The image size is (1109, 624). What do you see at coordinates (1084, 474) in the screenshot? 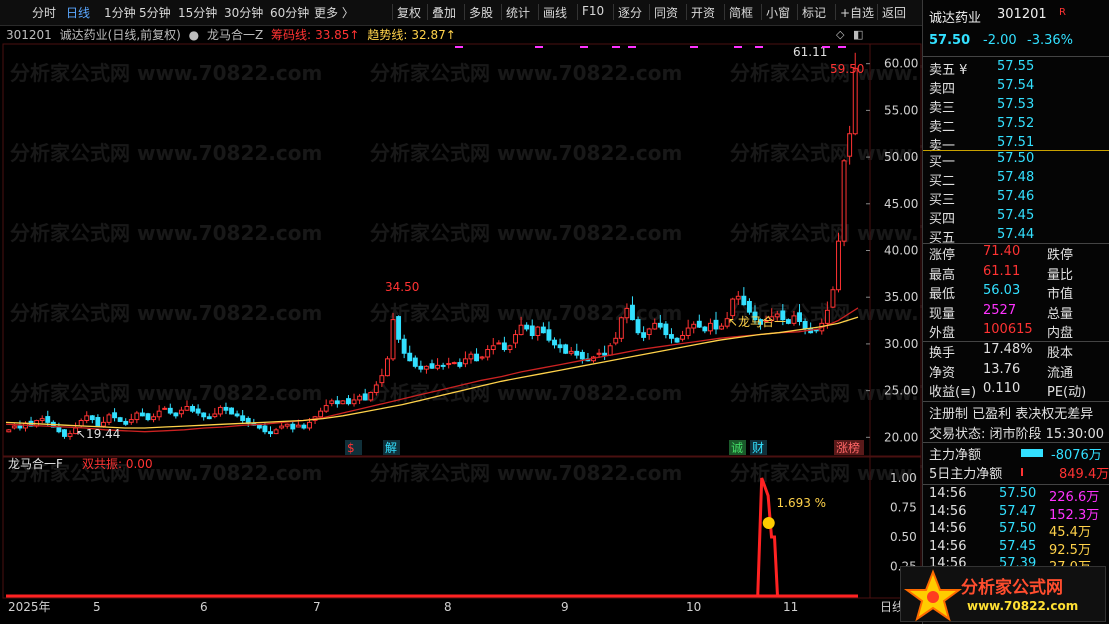
I see `flow5-value: 849.4万` at bounding box center [1084, 474].